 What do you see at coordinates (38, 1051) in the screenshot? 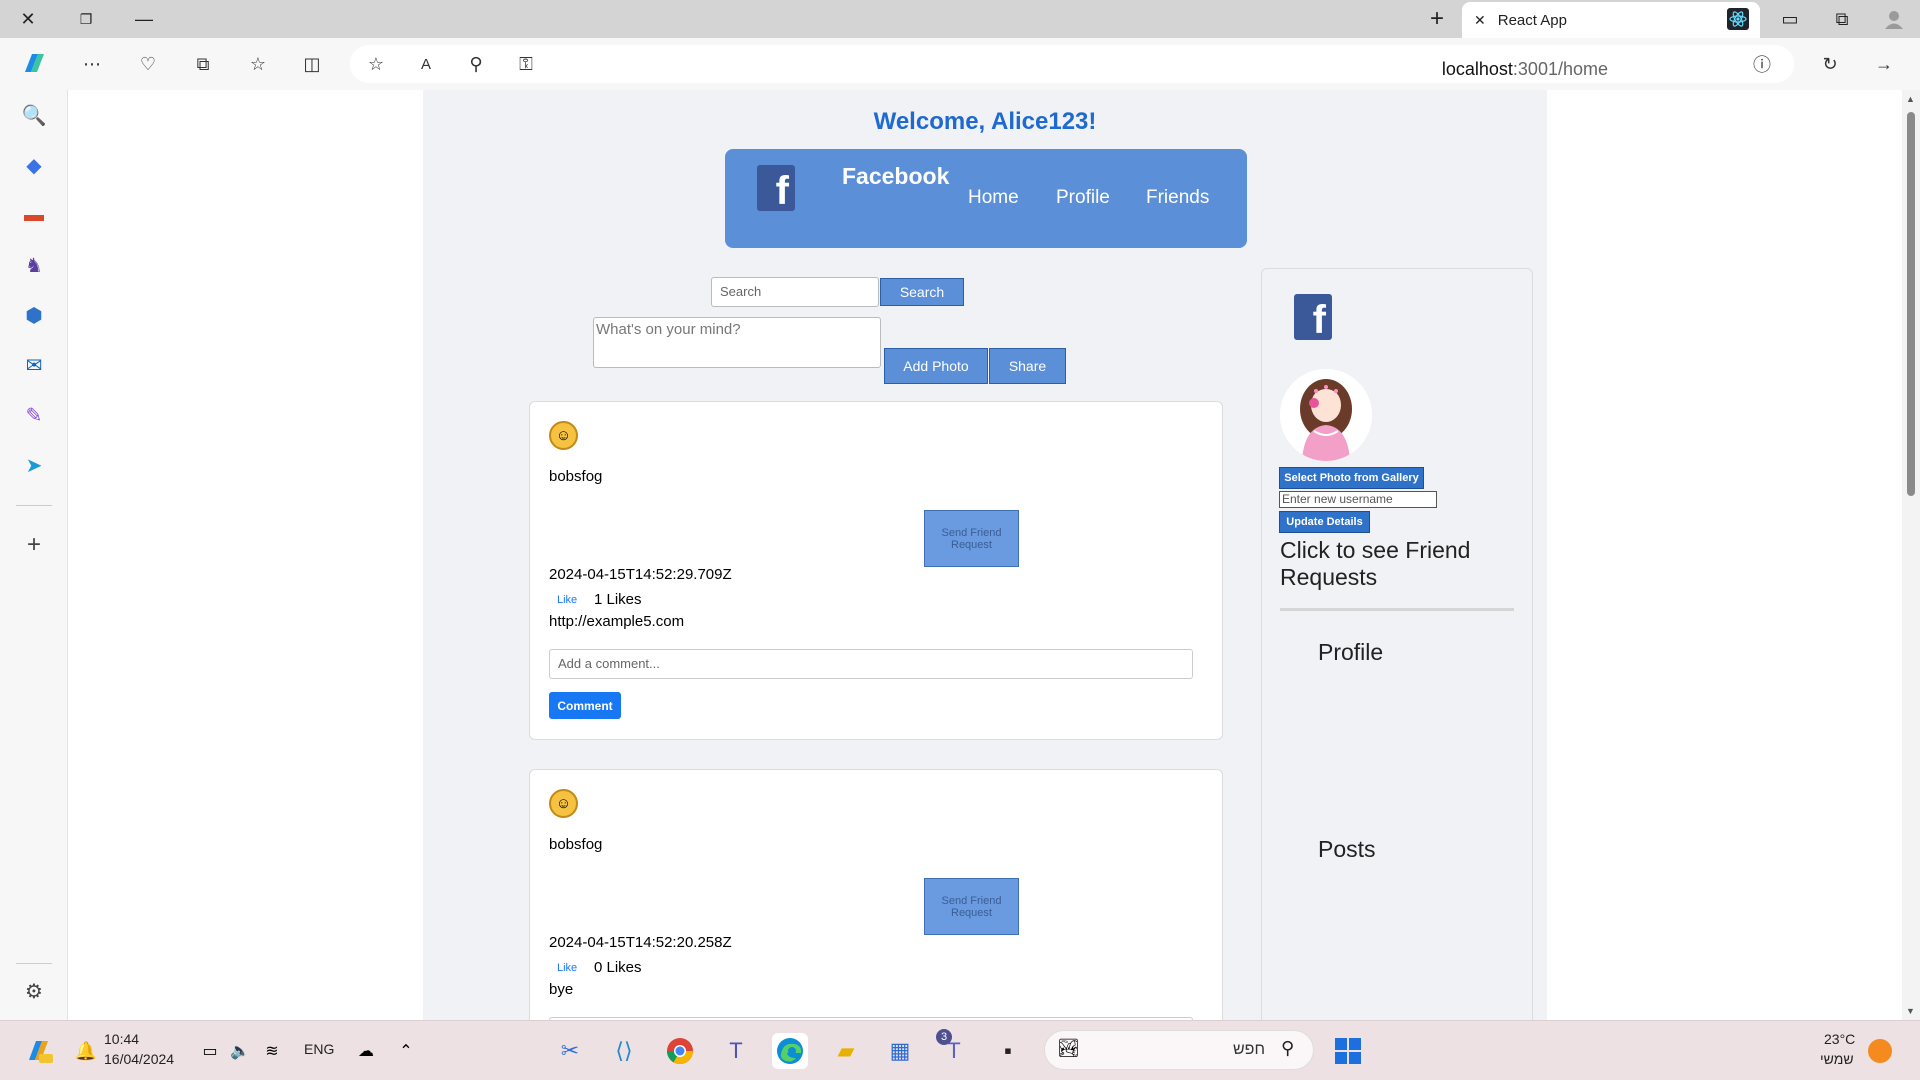
I see `copilot-preview-icon` at bounding box center [38, 1051].